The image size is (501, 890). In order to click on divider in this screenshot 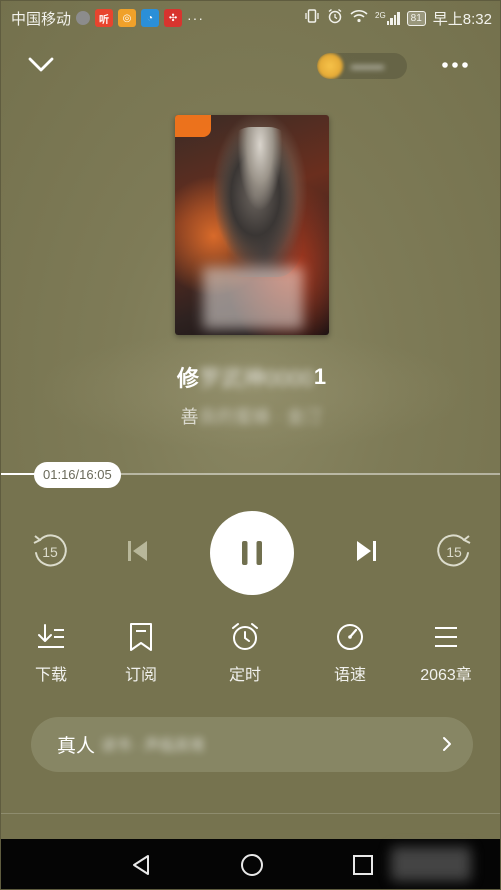, I will do `click(250, 813)`.